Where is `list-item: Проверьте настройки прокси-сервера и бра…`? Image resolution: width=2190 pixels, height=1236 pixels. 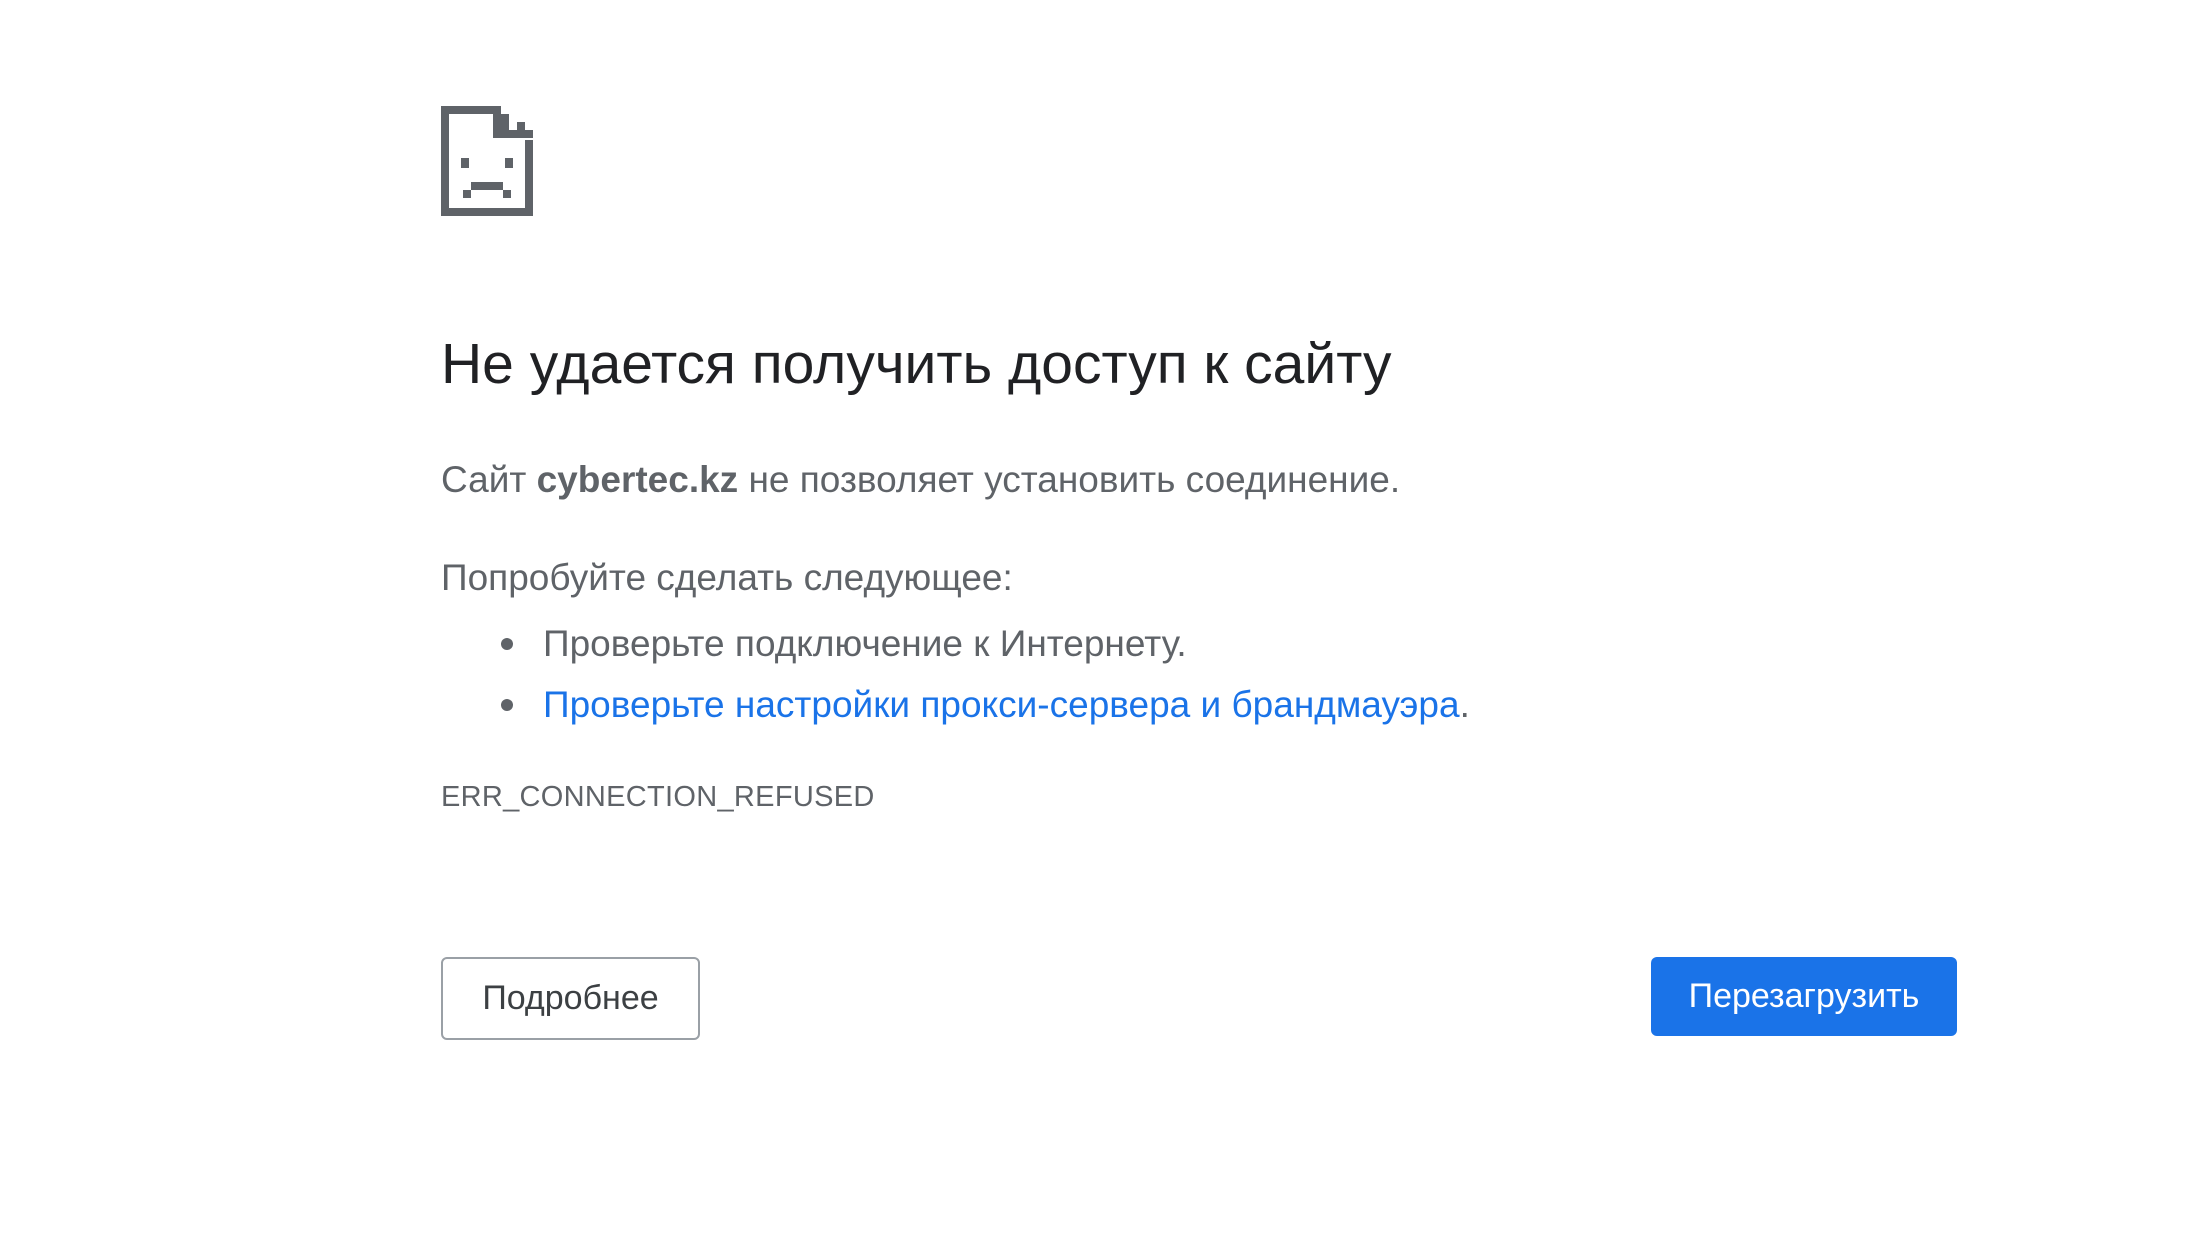 list-item: Проверьте настройки прокси-сервера и бра… is located at coordinates (955, 704).